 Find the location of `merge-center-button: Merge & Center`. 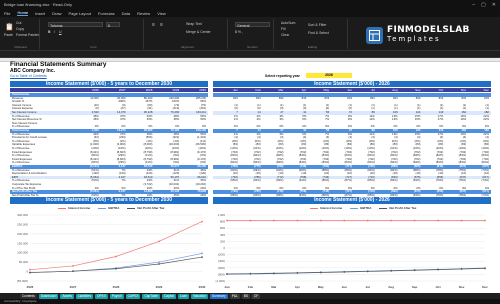

merge-center-button: Merge & Center is located at coordinates (198, 32).